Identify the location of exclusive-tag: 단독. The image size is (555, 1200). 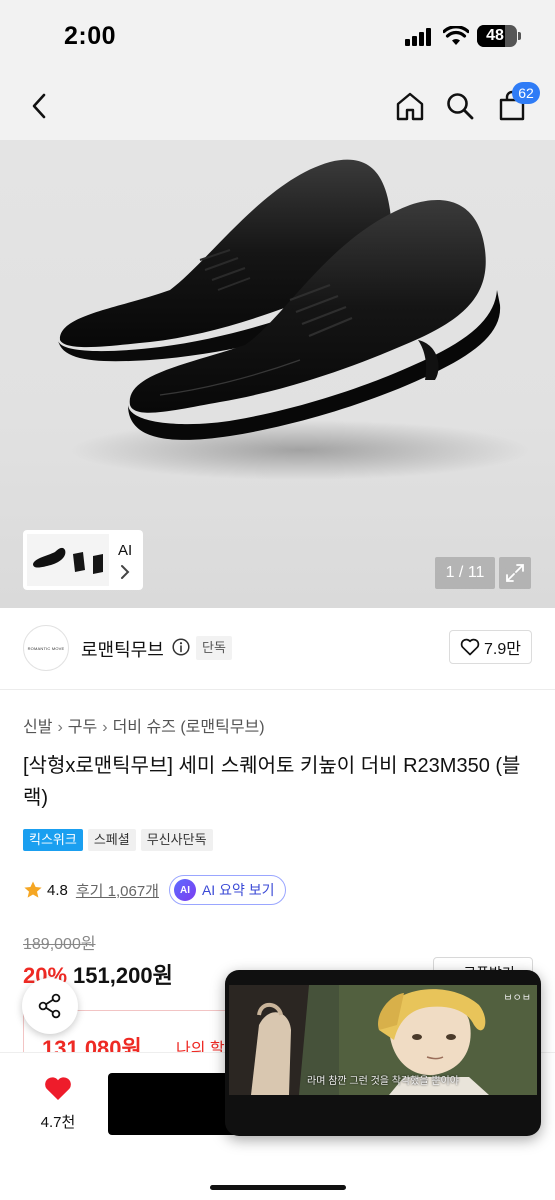
(214, 648).